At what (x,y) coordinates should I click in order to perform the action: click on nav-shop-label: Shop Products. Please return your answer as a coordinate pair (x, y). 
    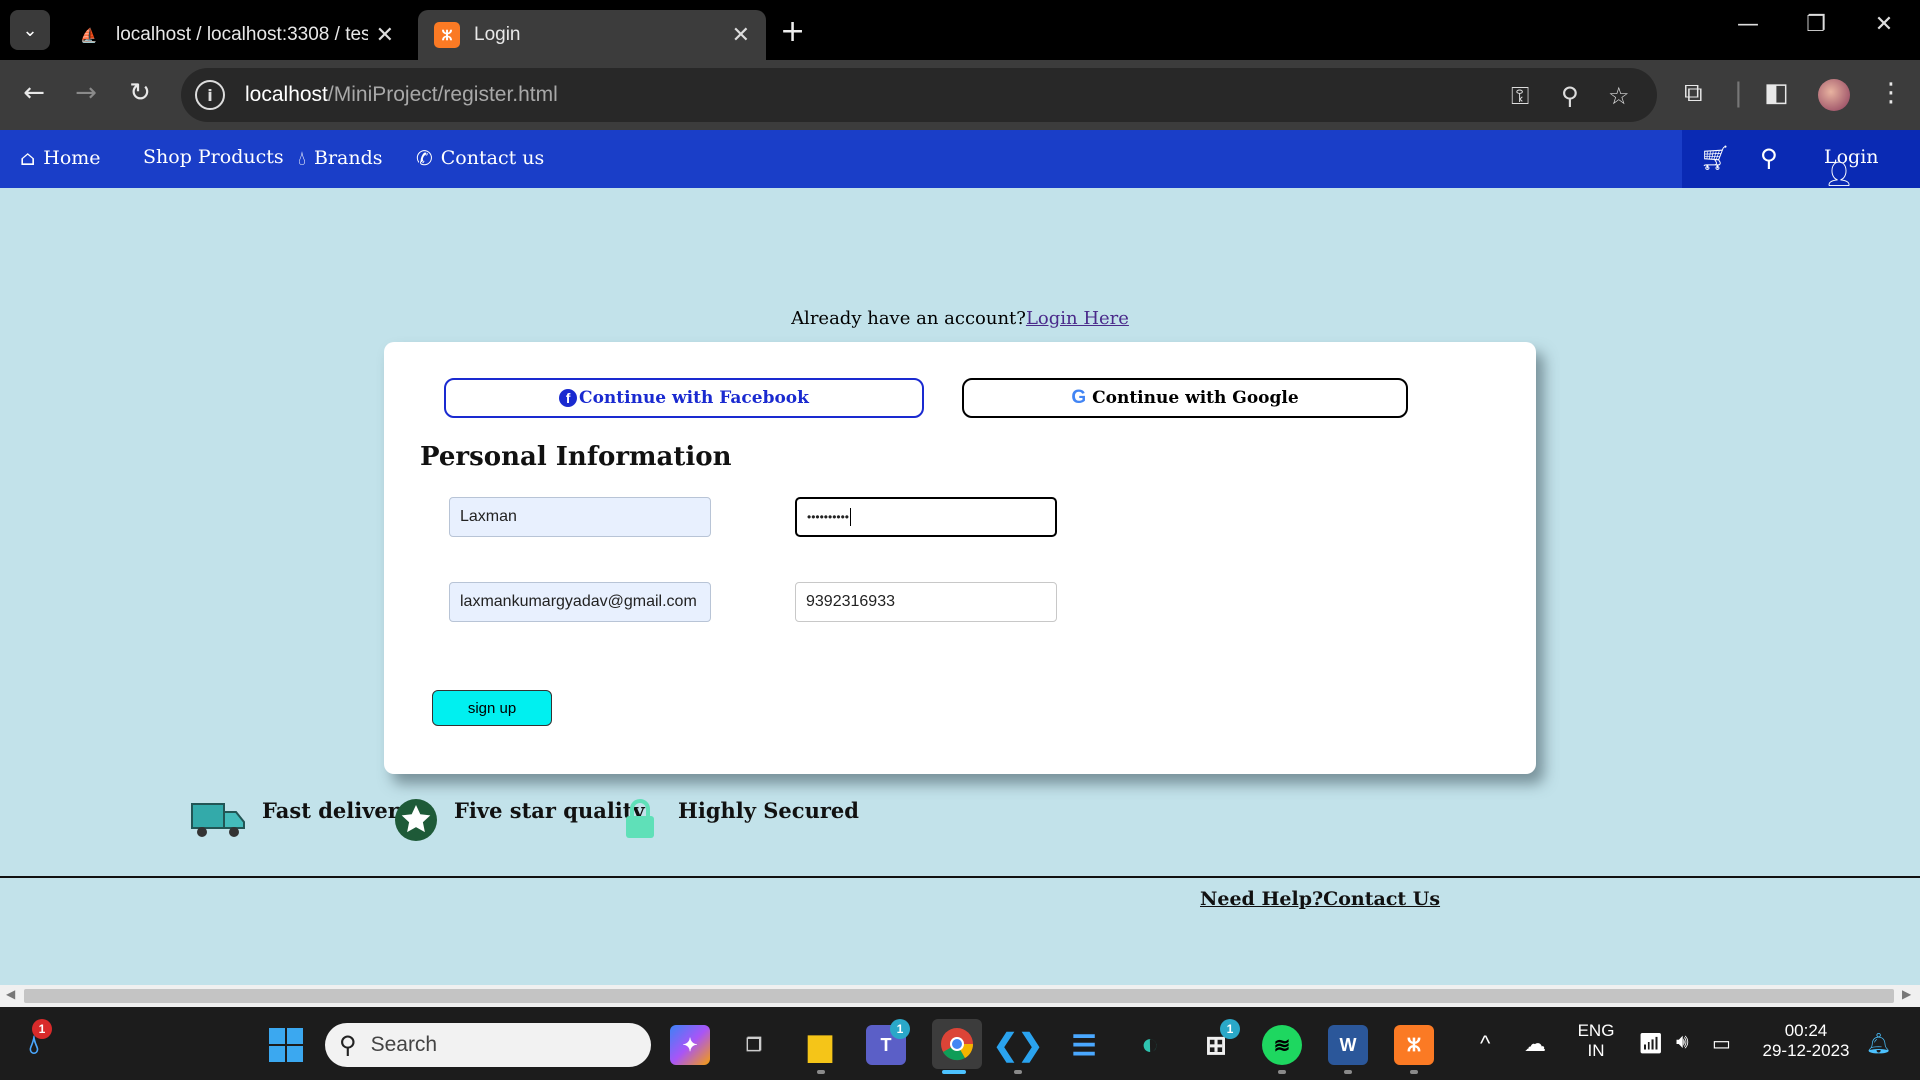
    Looking at the image, I should click on (213, 157).